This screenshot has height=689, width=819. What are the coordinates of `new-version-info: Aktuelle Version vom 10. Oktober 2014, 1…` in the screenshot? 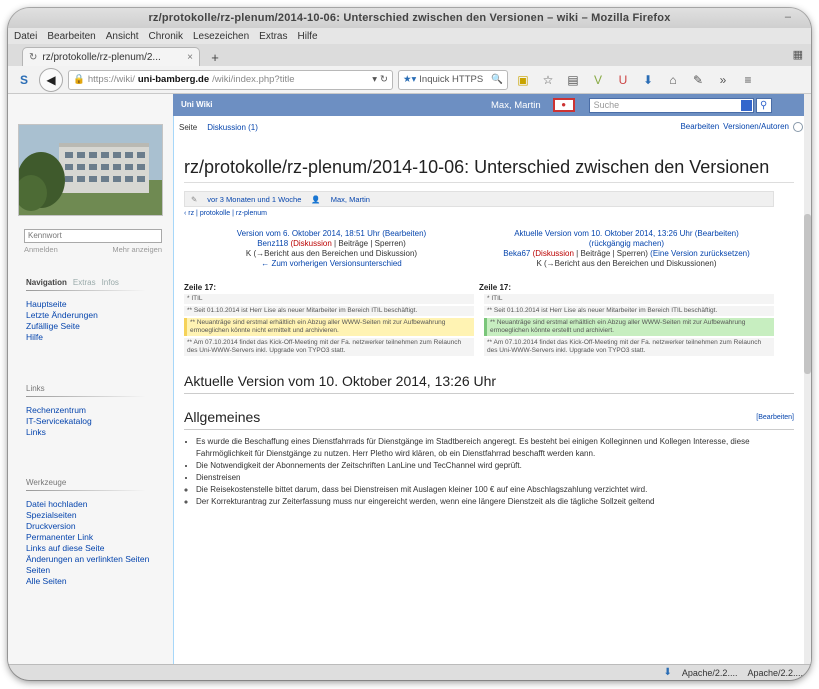 It's located at (626, 249).